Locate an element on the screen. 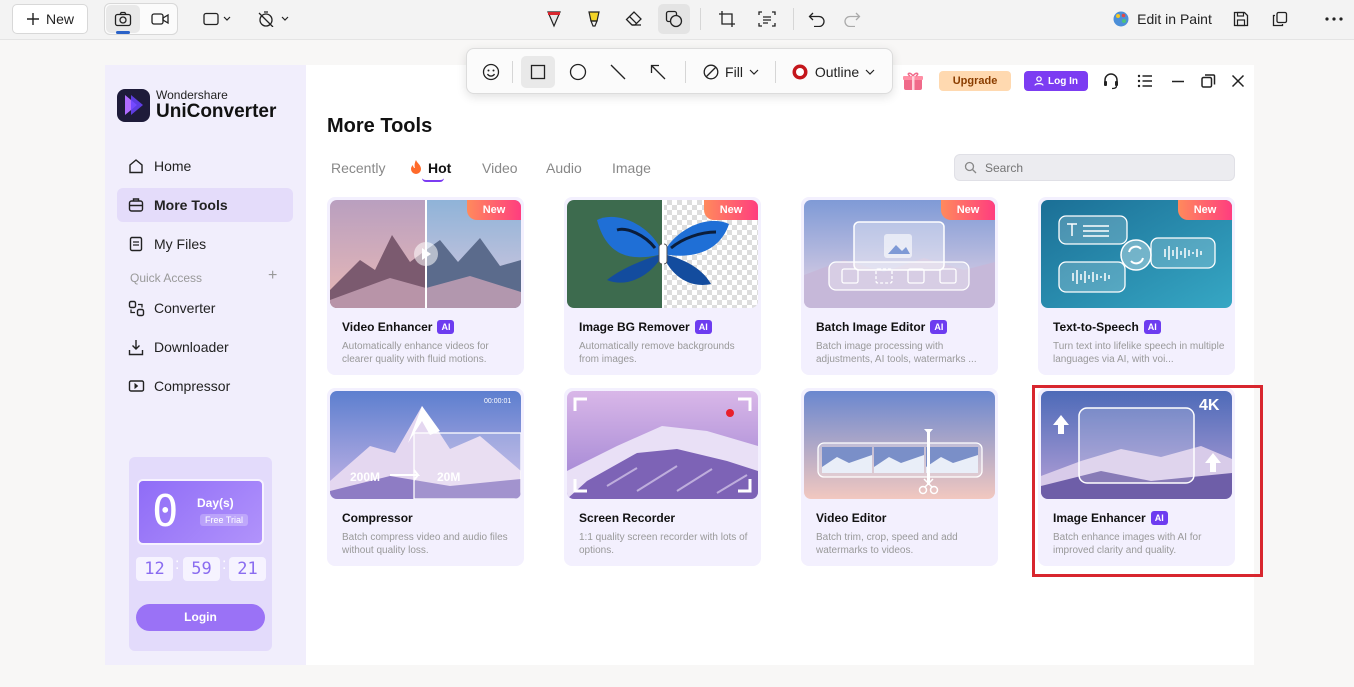 The width and height of the screenshot is (1354, 687). circle-icon is located at coordinates (578, 72).